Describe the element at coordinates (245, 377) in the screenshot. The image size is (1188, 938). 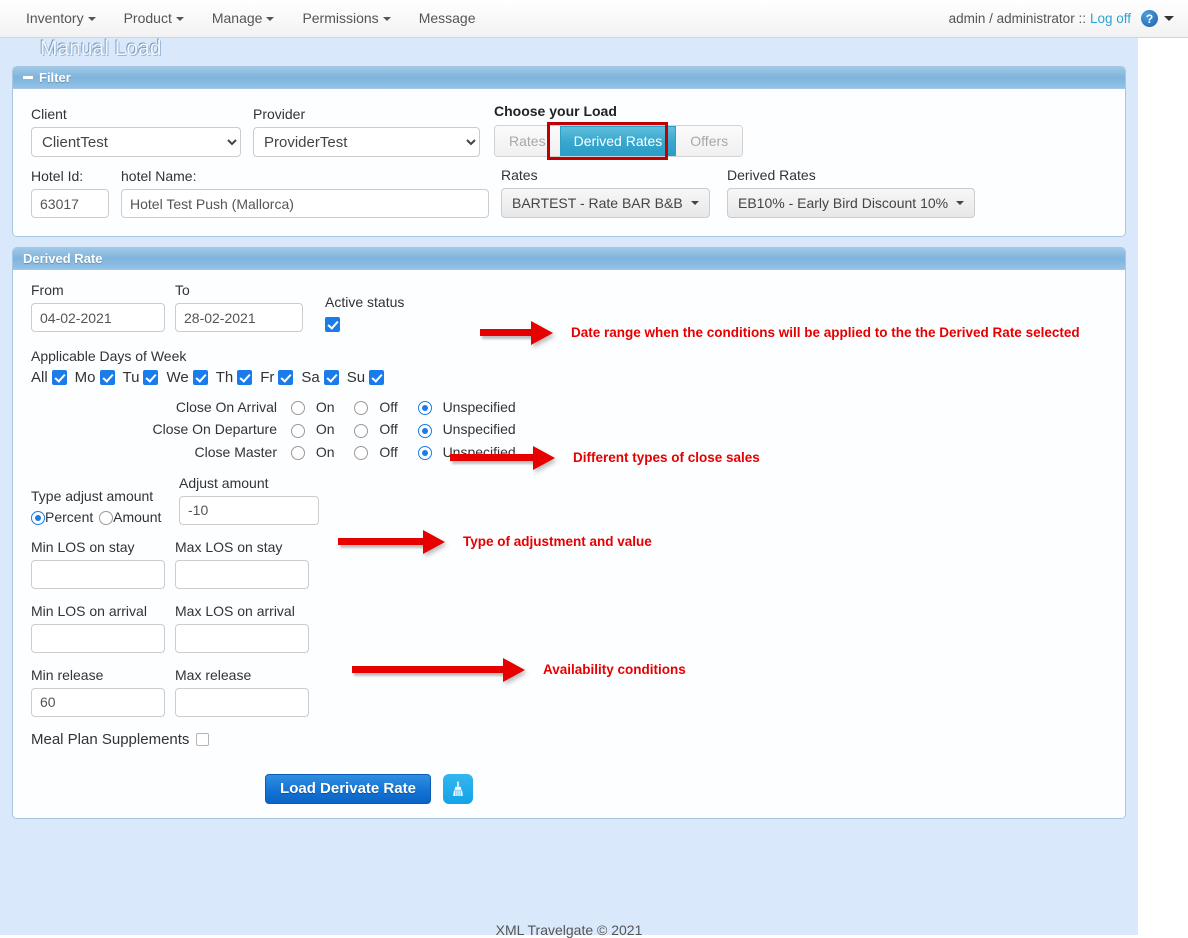
I see `day-checkbox-th` at that location.